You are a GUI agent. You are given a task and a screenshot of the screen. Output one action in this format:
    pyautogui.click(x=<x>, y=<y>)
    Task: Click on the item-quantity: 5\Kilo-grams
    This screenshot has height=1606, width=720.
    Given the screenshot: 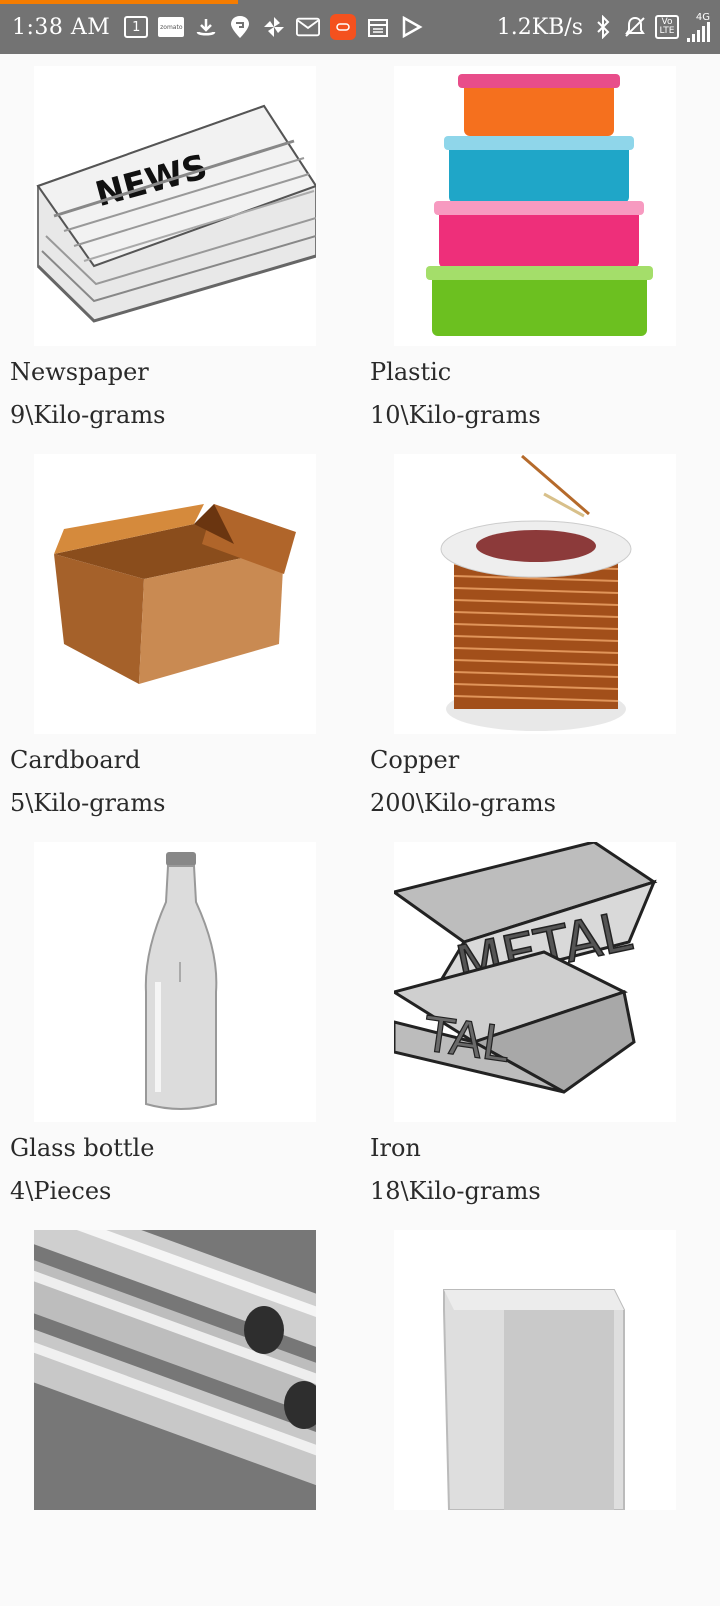 What is the action you would take?
    pyautogui.click(x=88, y=803)
    